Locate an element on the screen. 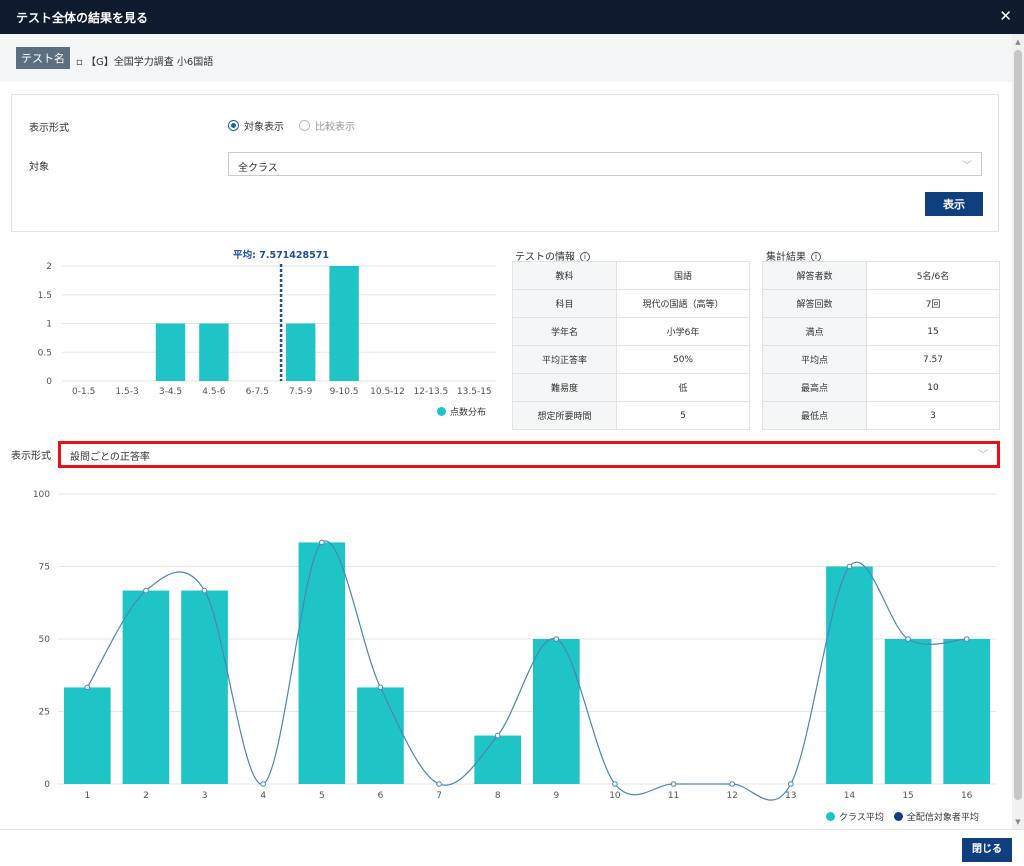  row-value: 5 is located at coordinates (683, 415).